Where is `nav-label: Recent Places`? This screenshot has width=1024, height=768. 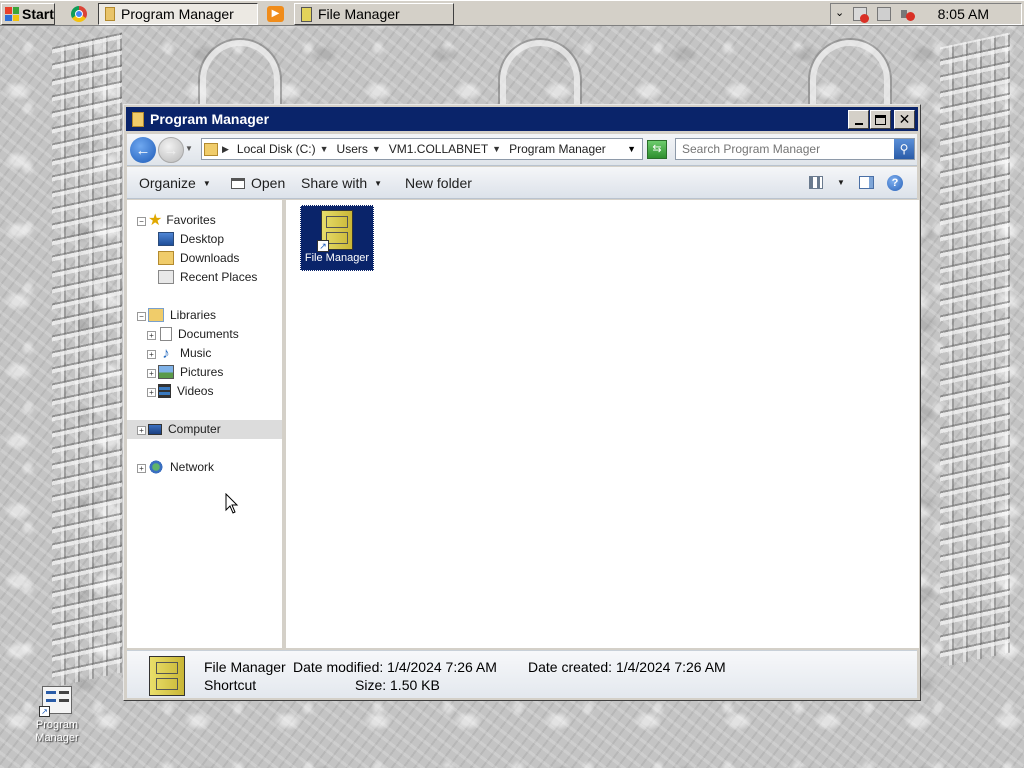
nav-label: Recent Places is located at coordinates (219, 277).